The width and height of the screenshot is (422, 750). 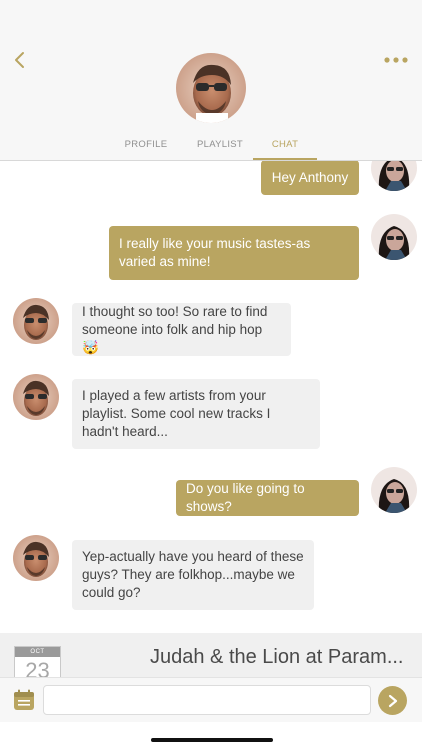 What do you see at coordinates (37, 652) in the screenshot?
I see `event-month: OCT` at bounding box center [37, 652].